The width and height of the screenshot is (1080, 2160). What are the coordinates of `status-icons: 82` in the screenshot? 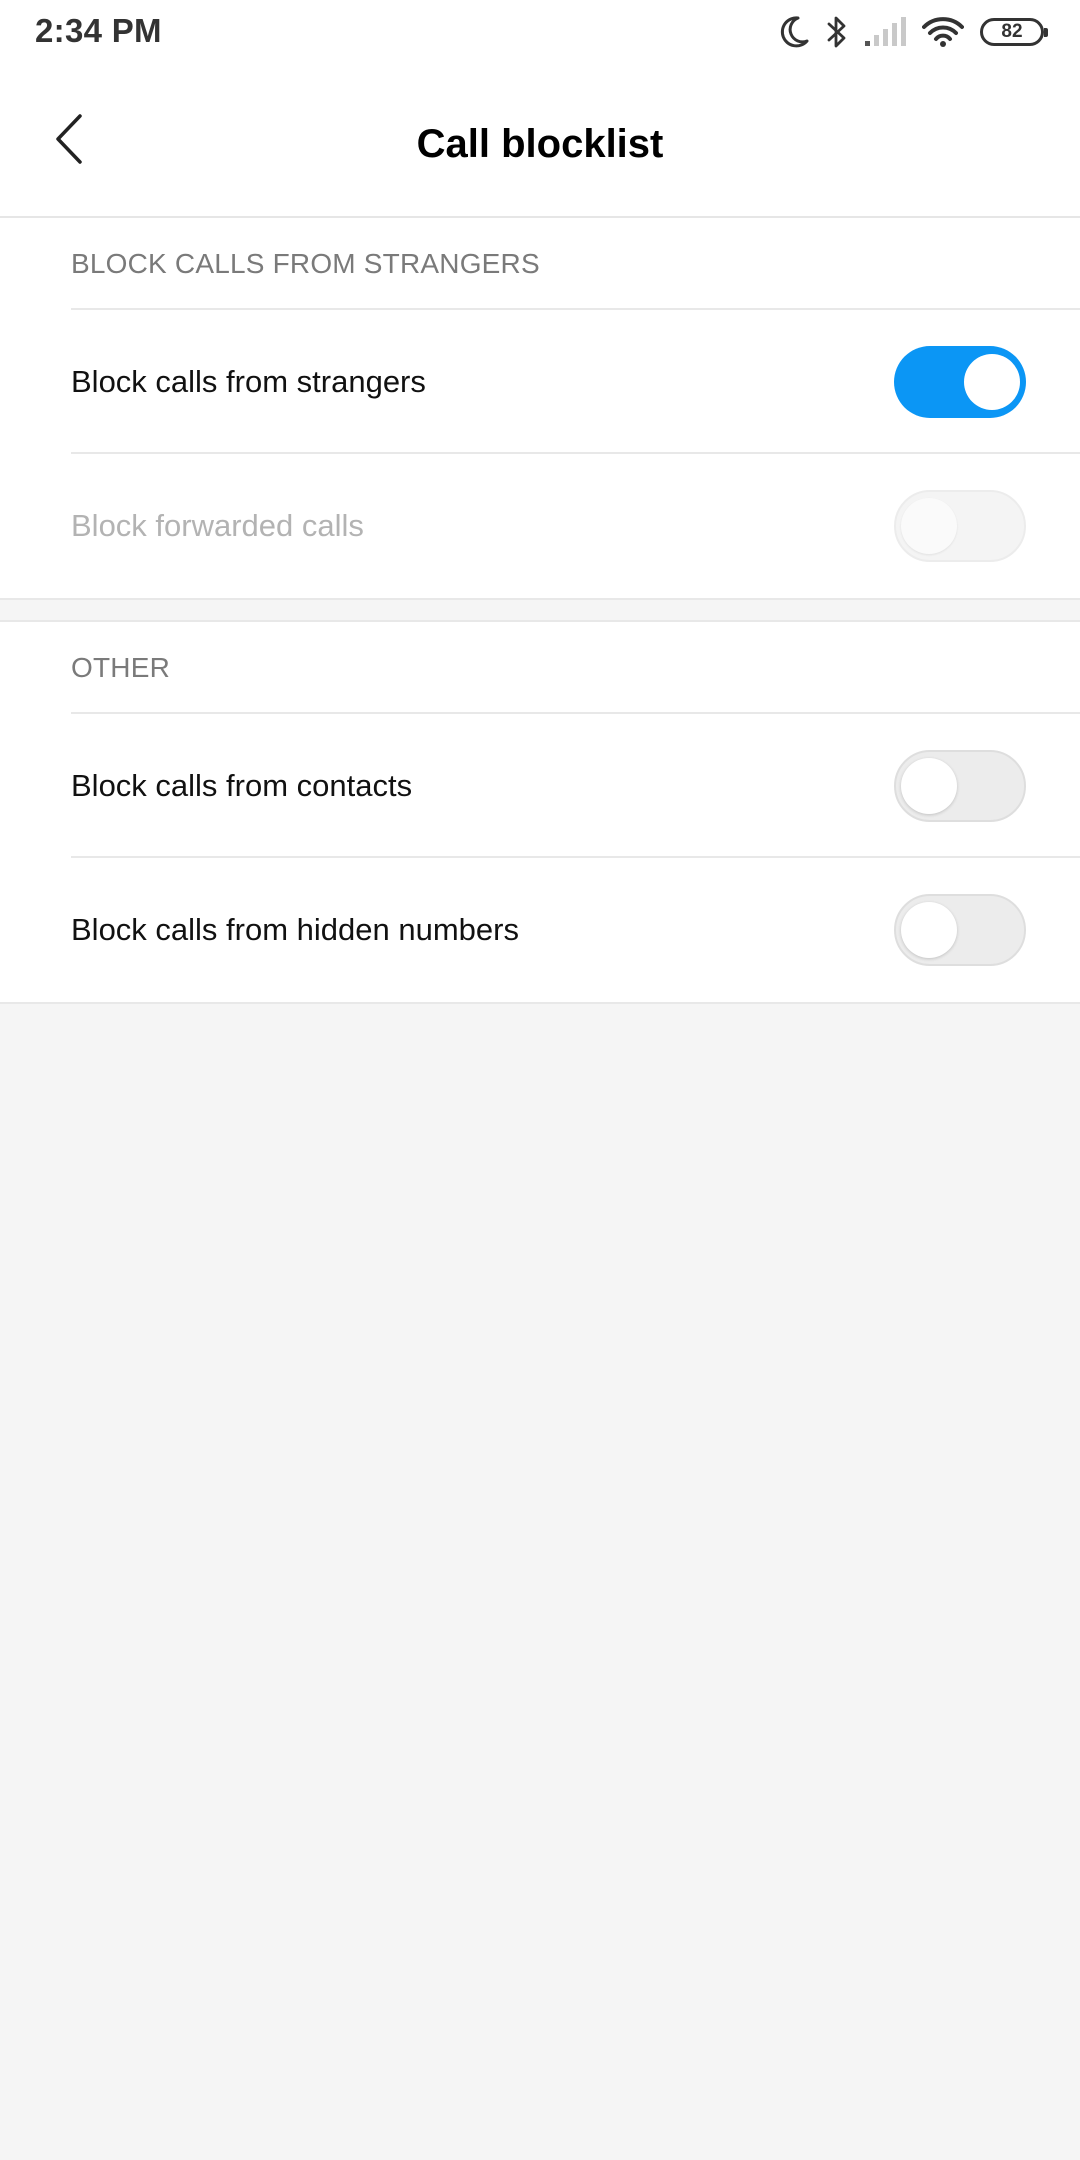 It's located at (913, 32).